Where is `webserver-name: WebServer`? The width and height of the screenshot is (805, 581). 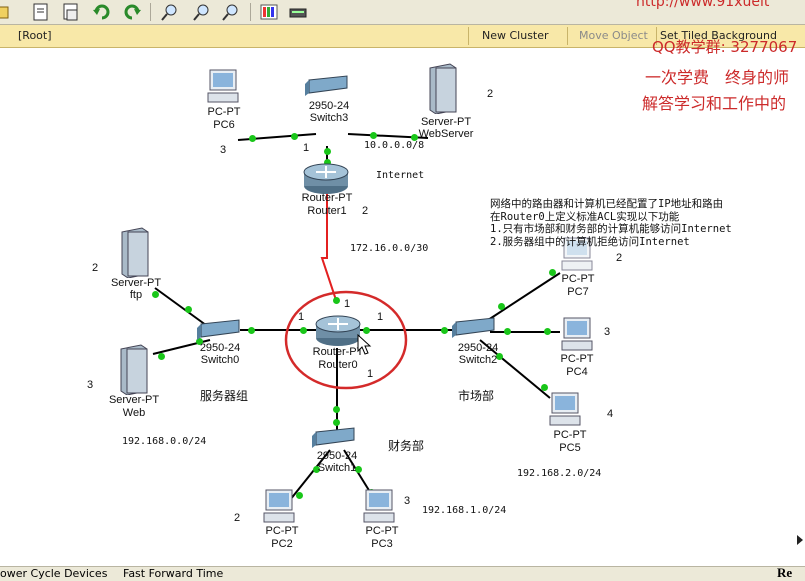
webserver-name: WebServer is located at coordinates (446, 134).